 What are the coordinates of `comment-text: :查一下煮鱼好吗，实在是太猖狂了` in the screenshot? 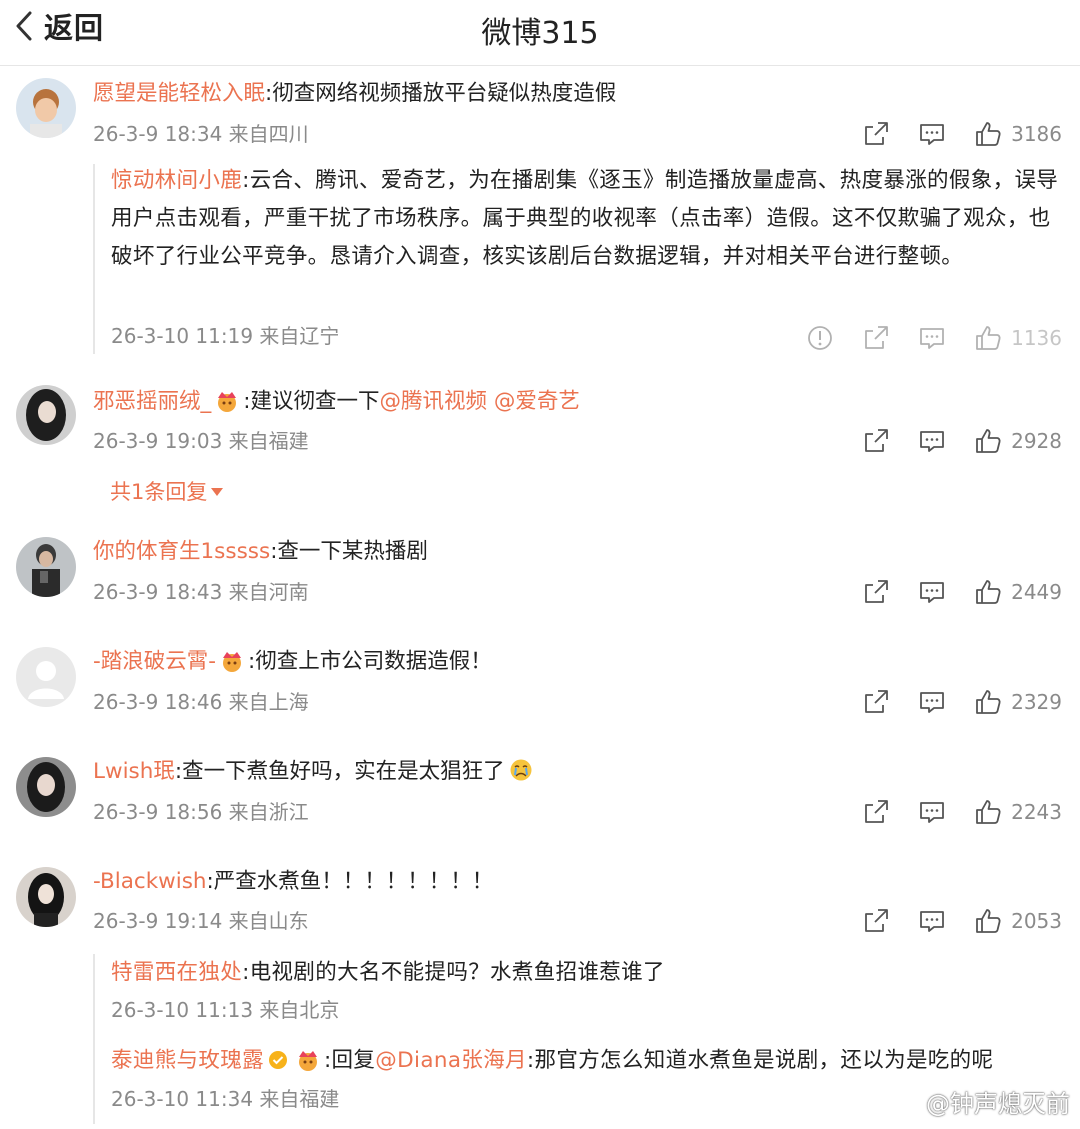 It's located at (339, 771).